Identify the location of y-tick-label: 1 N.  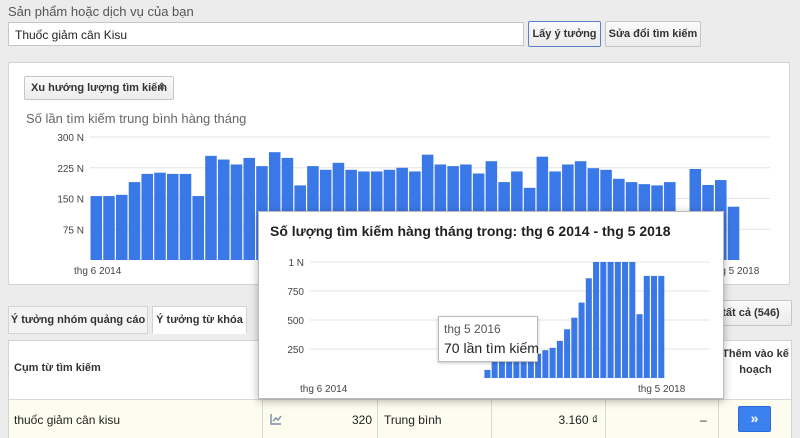
(296, 263).